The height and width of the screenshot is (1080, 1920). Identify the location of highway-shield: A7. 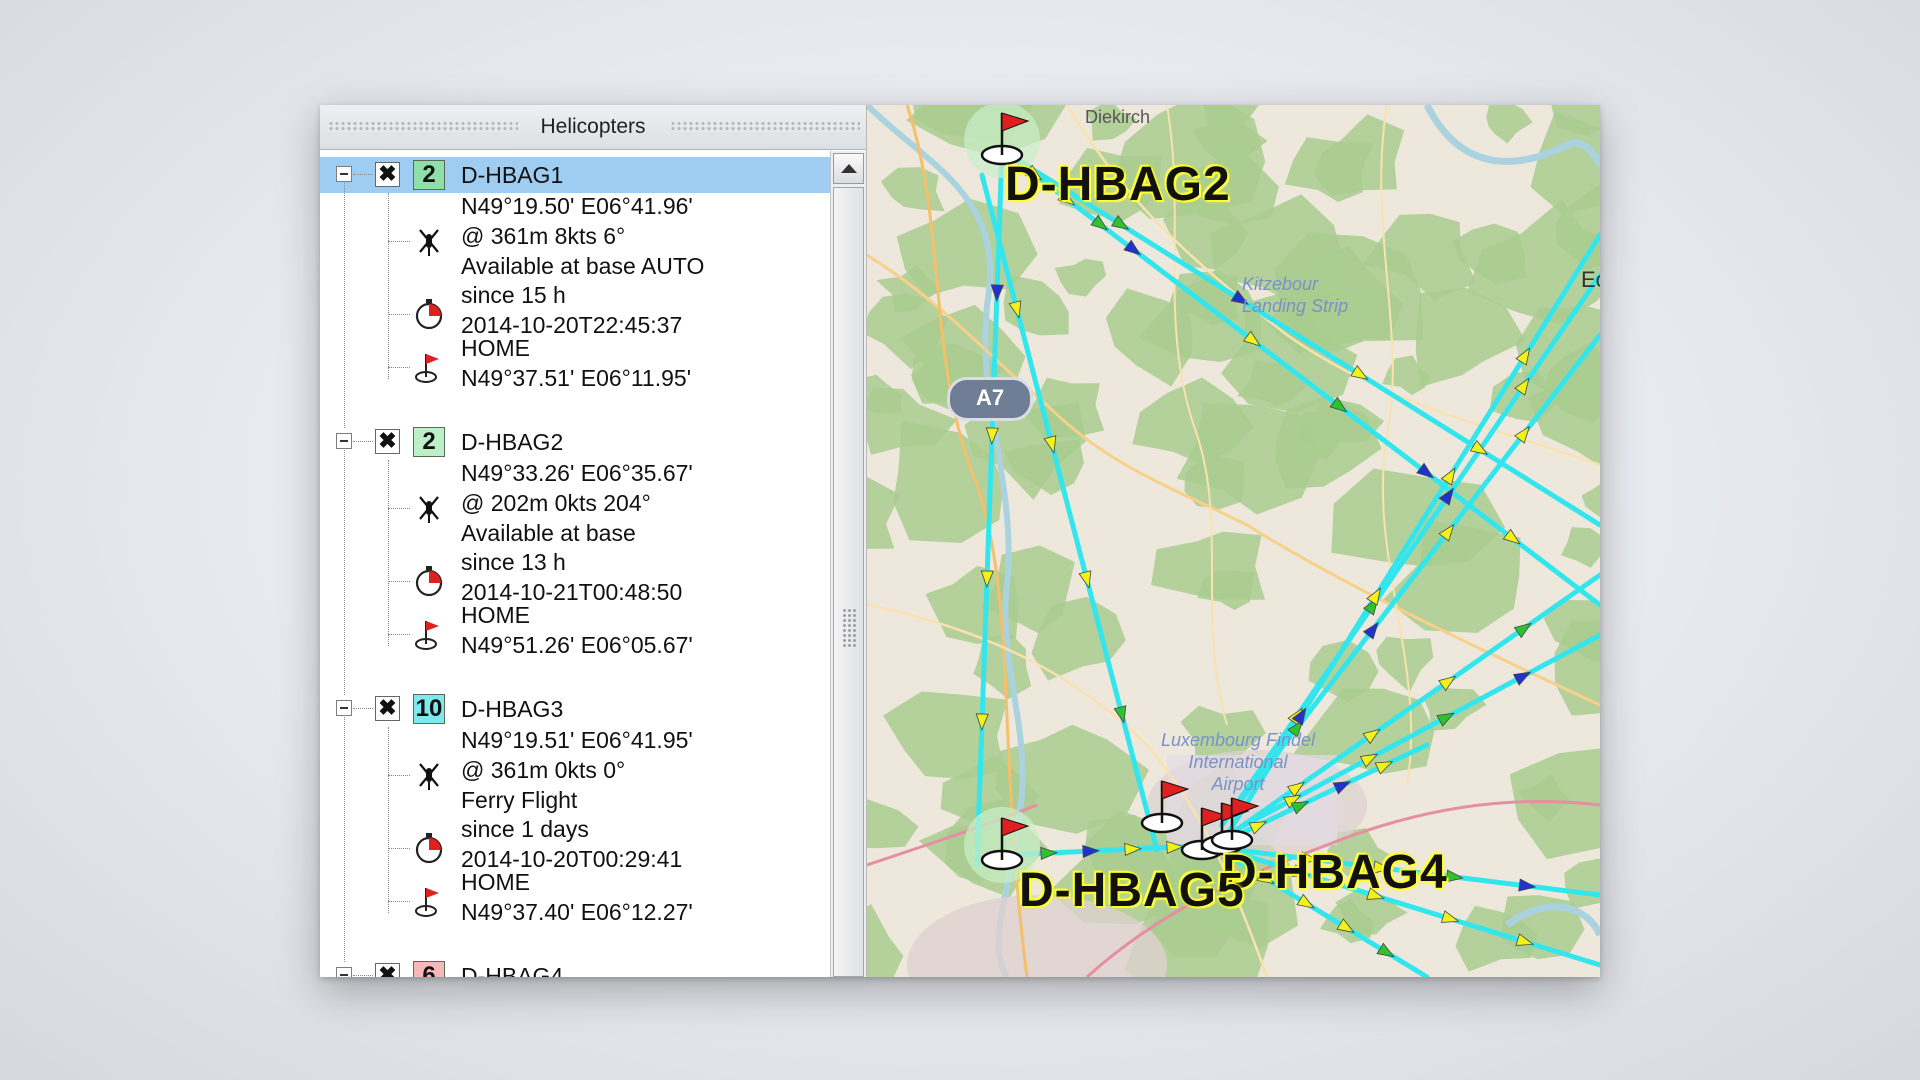
(990, 399).